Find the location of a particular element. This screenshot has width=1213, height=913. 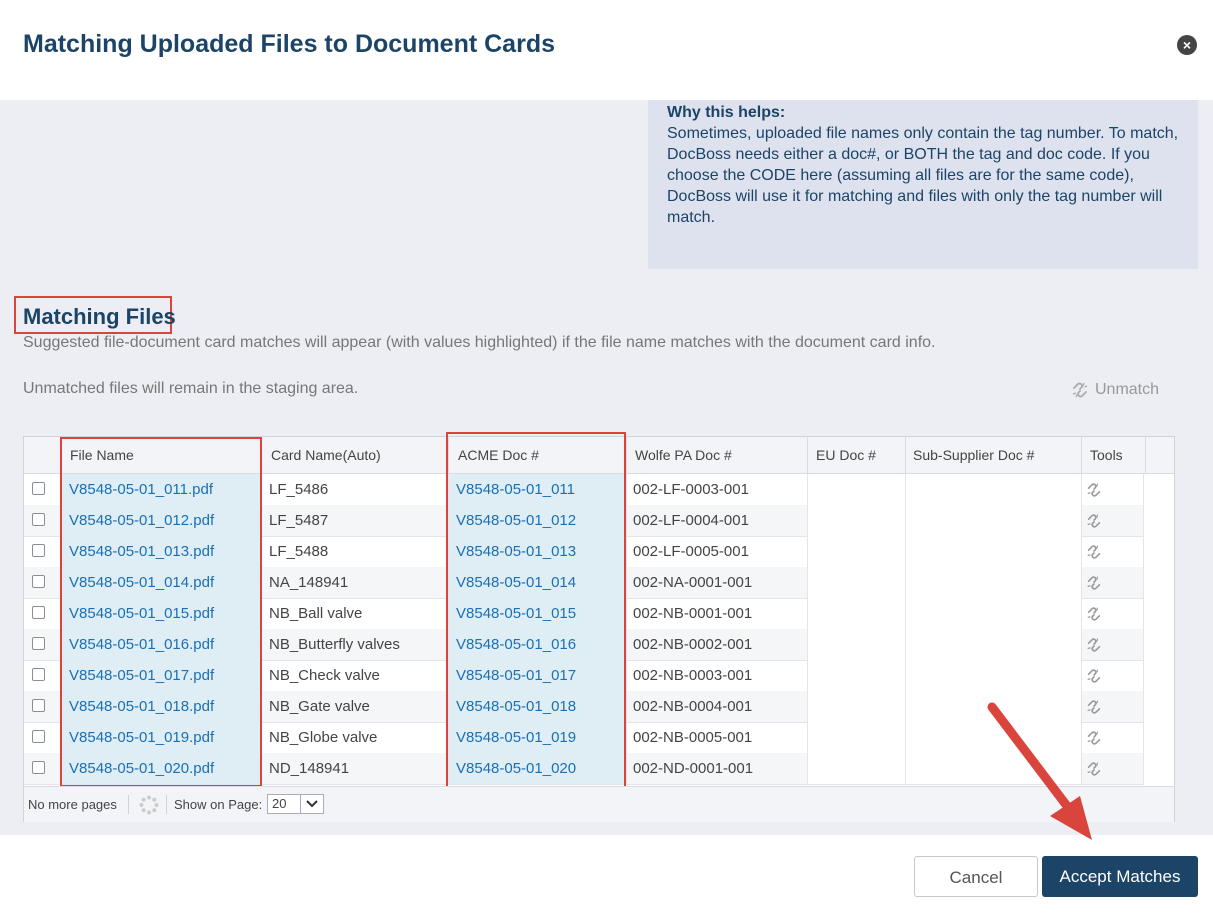

cancel-button: Cancel is located at coordinates (976, 876).